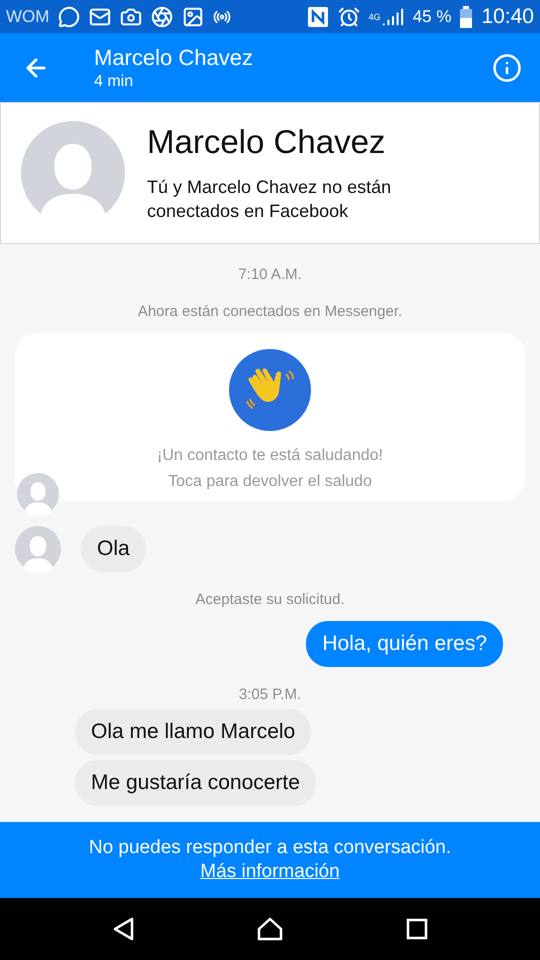 The image size is (540, 960). What do you see at coordinates (270, 390) in the screenshot?
I see `waving-hand-icon` at bounding box center [270, 390].